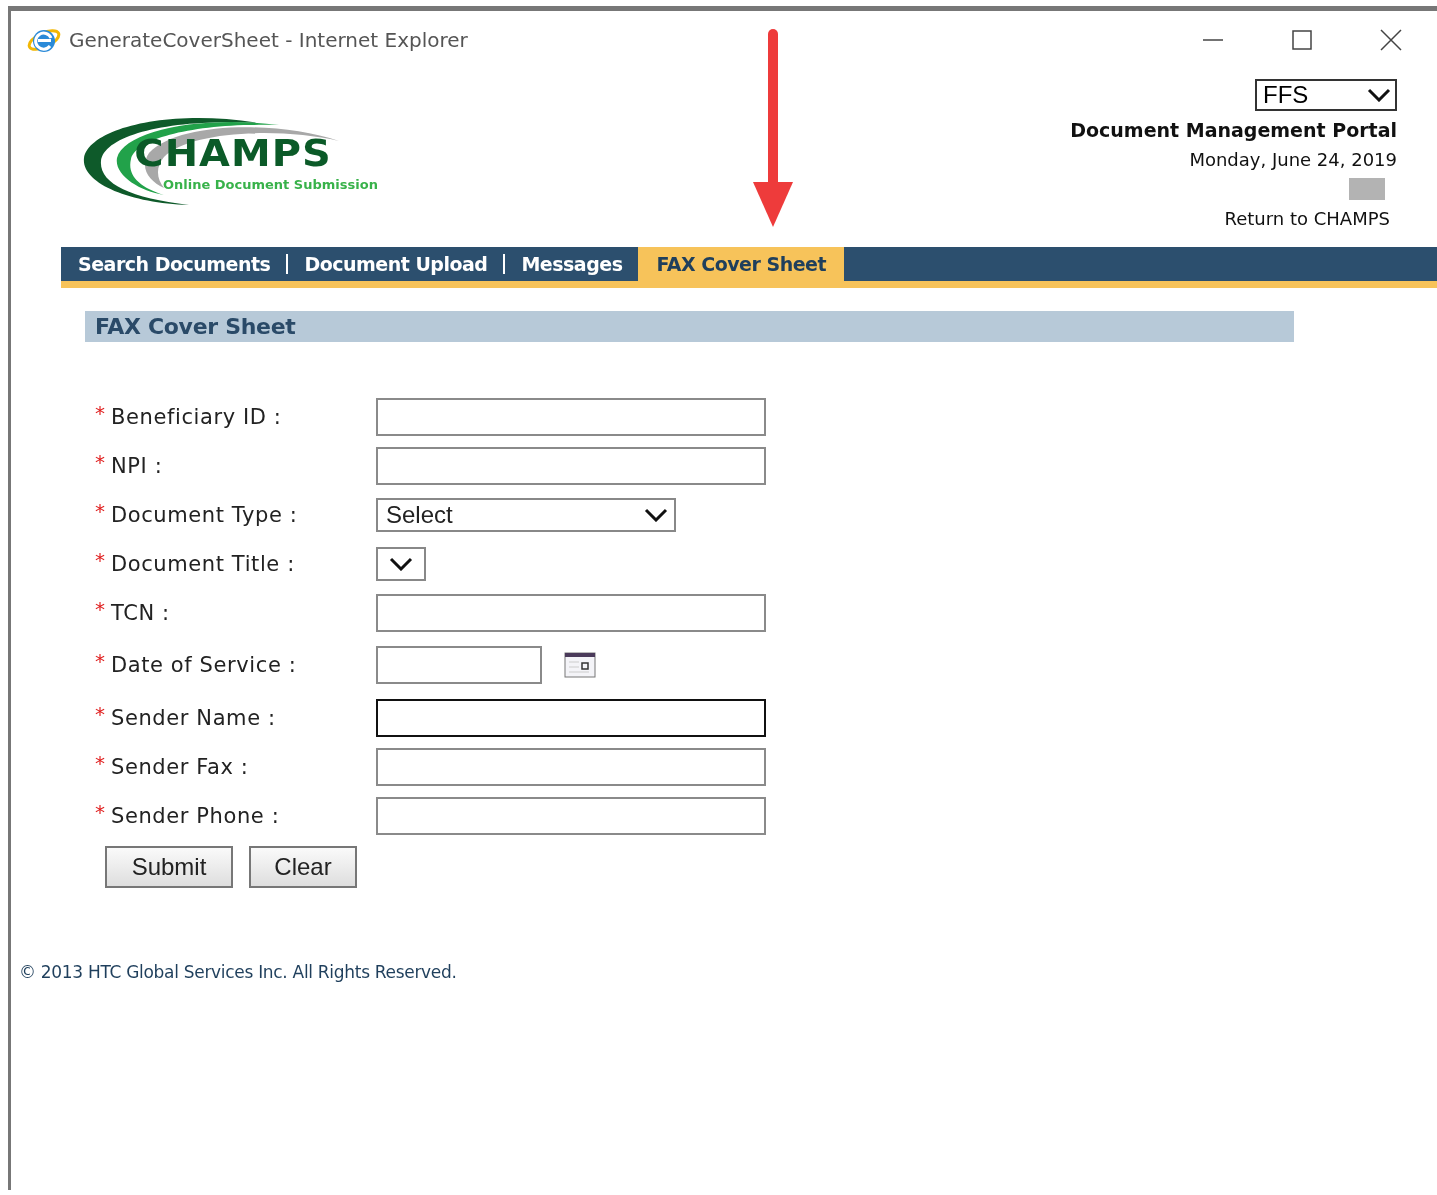  What do you see at coordinates (195, 326) in the screenshot?
I see `section-title: FAX Cover Sheet` at bounding box center [195, 326].